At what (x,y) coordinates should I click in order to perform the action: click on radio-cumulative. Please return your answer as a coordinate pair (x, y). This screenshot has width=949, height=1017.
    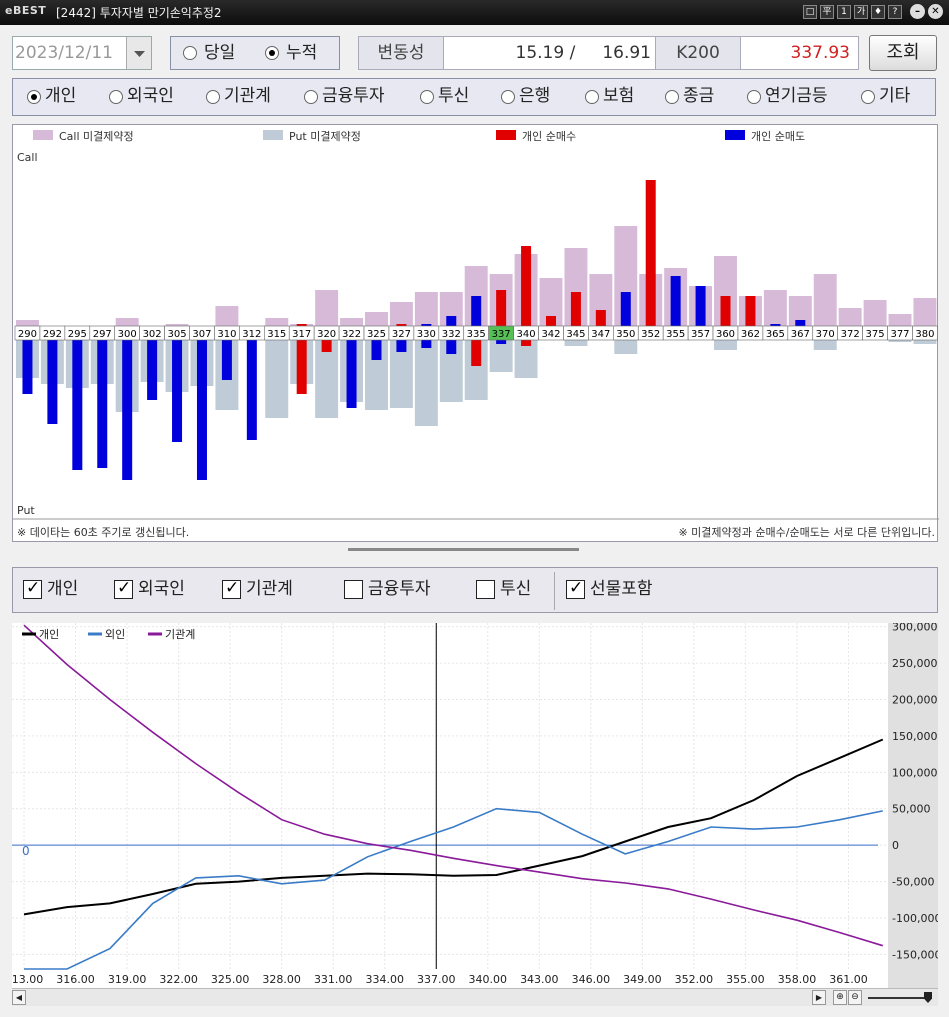
    Looking at the image, I should click on (272, 53).